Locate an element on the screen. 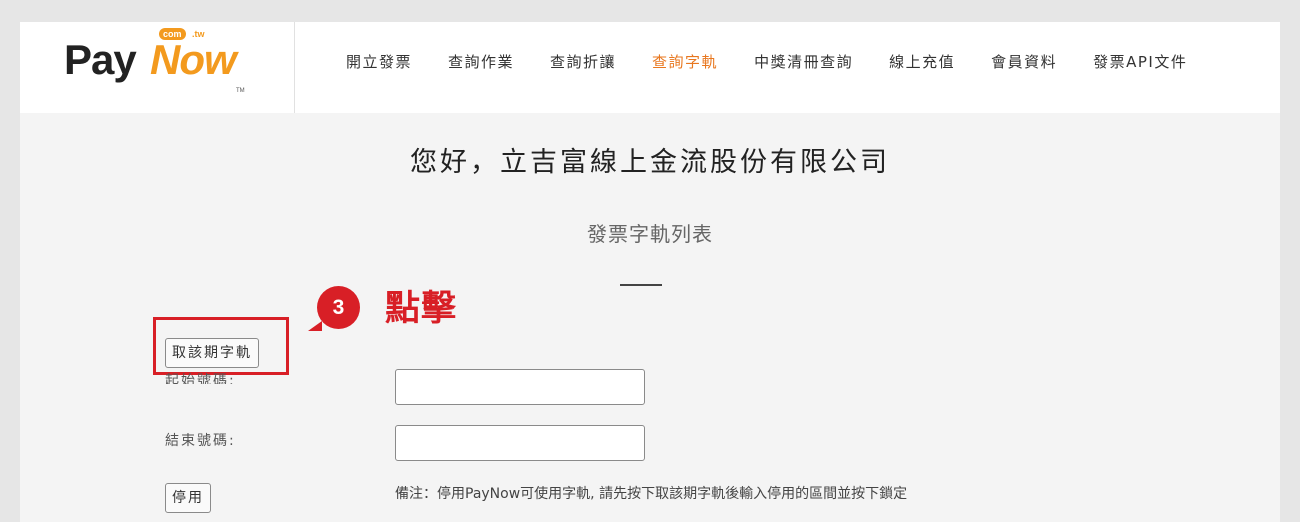 The width and height of the screenshot is (1300, 522). disable-button: 停用 is located at coordinates (188, 498).